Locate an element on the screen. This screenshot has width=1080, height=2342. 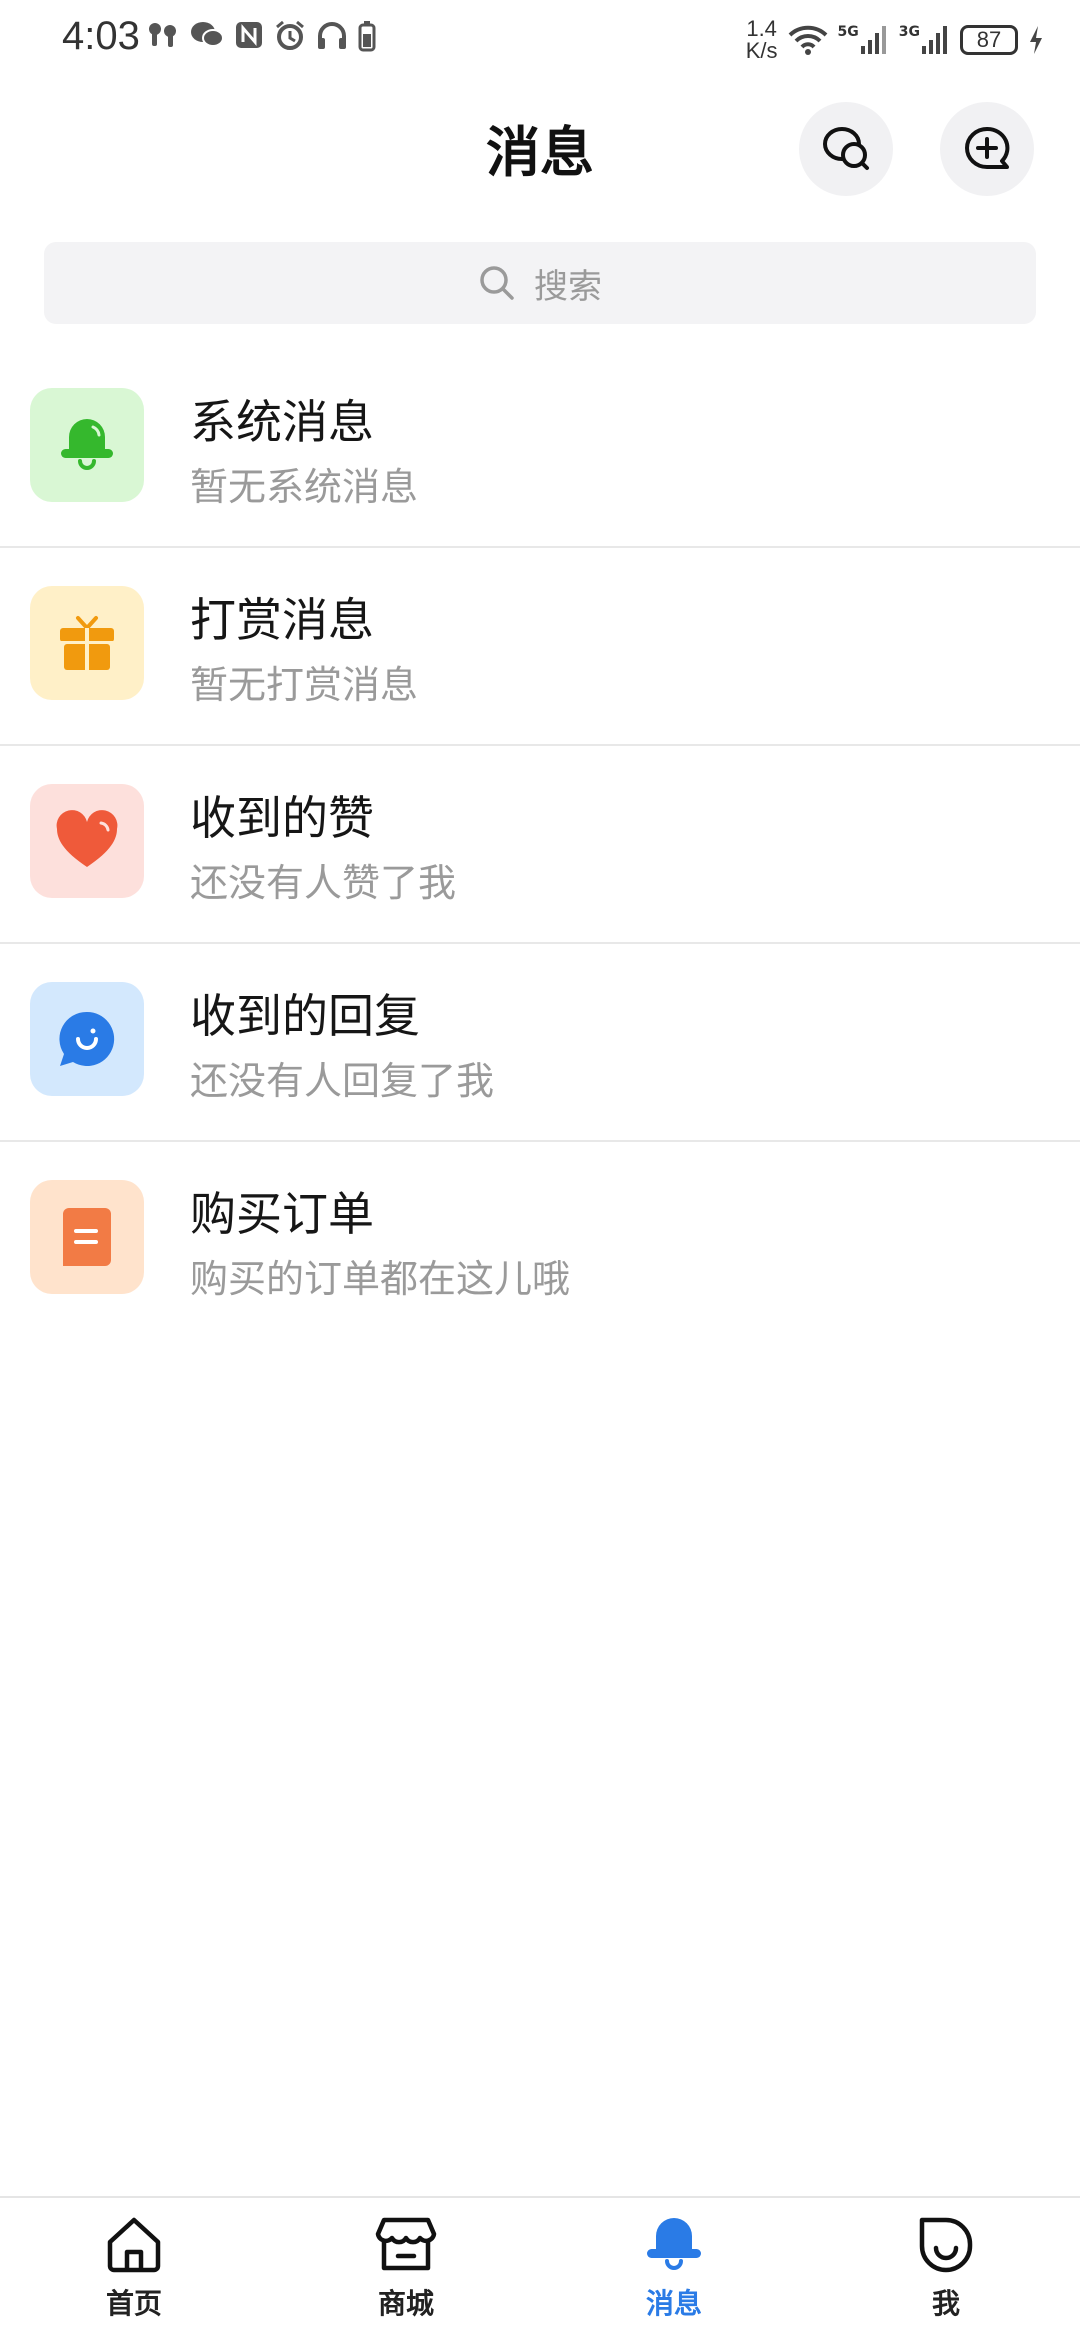
nav-label: 消息 is located at coordinates (673, 2303).